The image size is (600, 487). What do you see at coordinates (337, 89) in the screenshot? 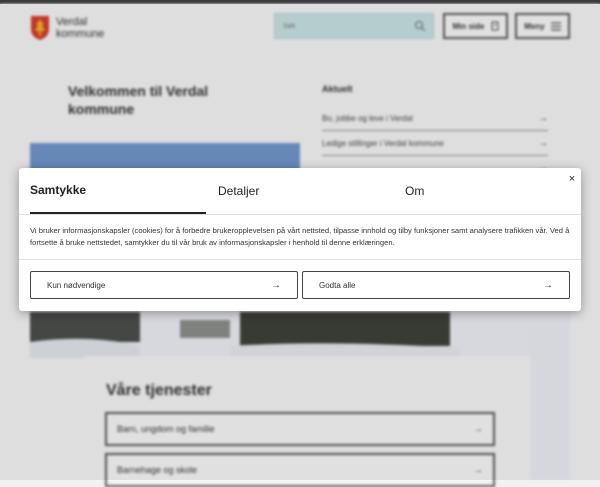
I see `aktuelt-heading: Aktuelt` at bounding box center [337, 89].